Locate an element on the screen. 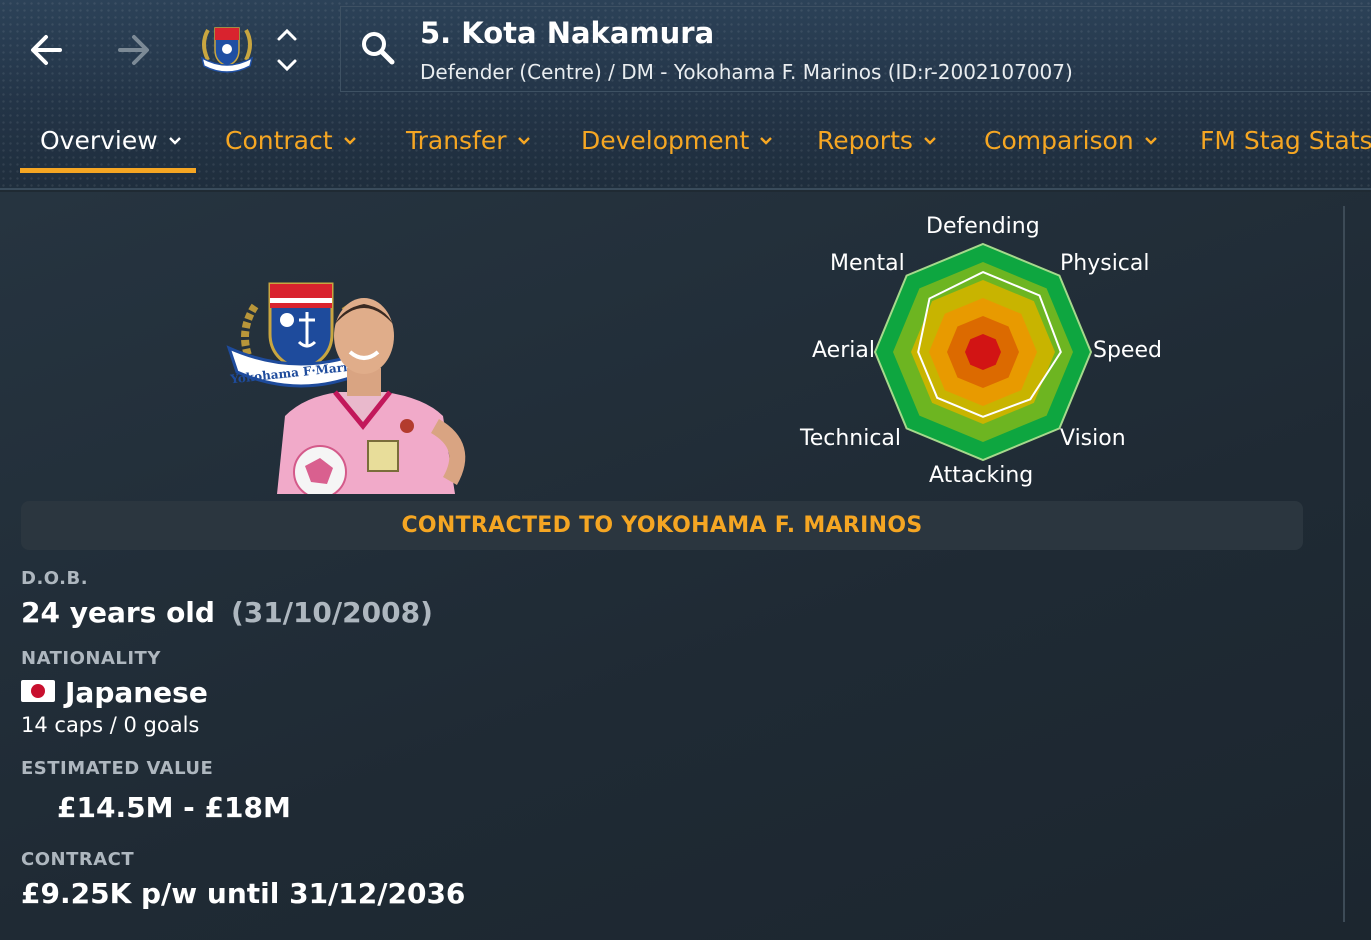 This screenshot has width=1371, height=940. radar-label-physical: Physical is located at coordinates (1105, 263).